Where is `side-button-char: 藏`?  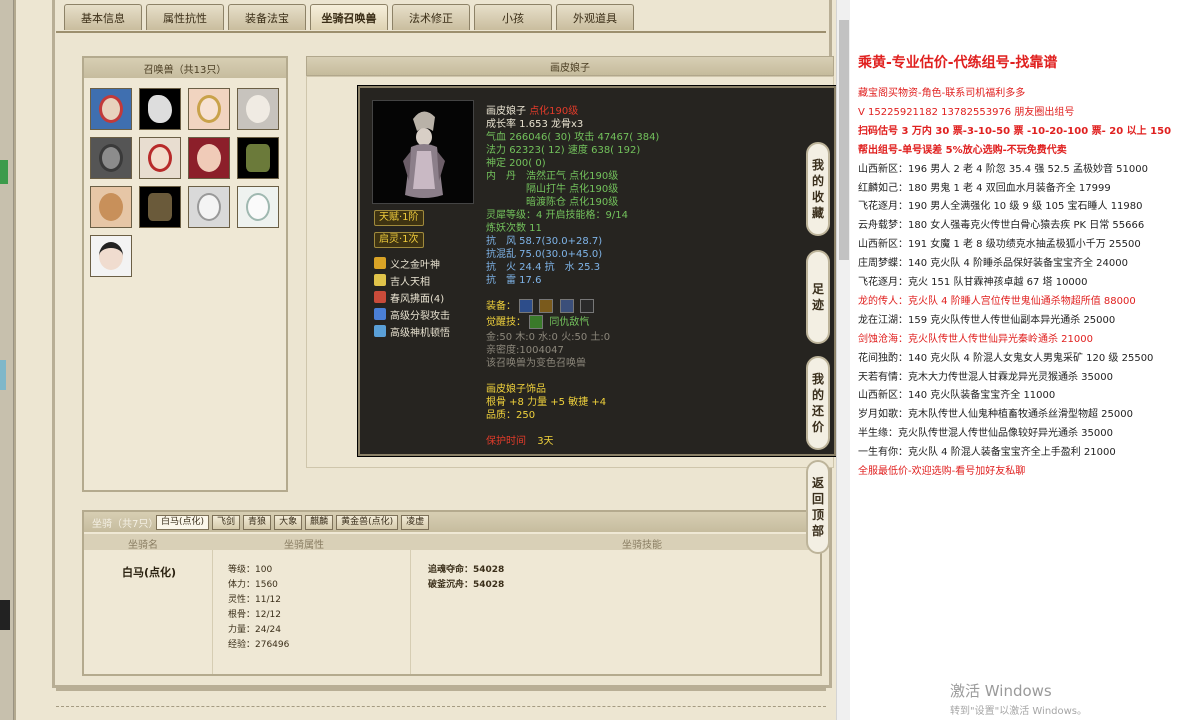
side-button-char: 藏 is located at coordinates (817, 213).